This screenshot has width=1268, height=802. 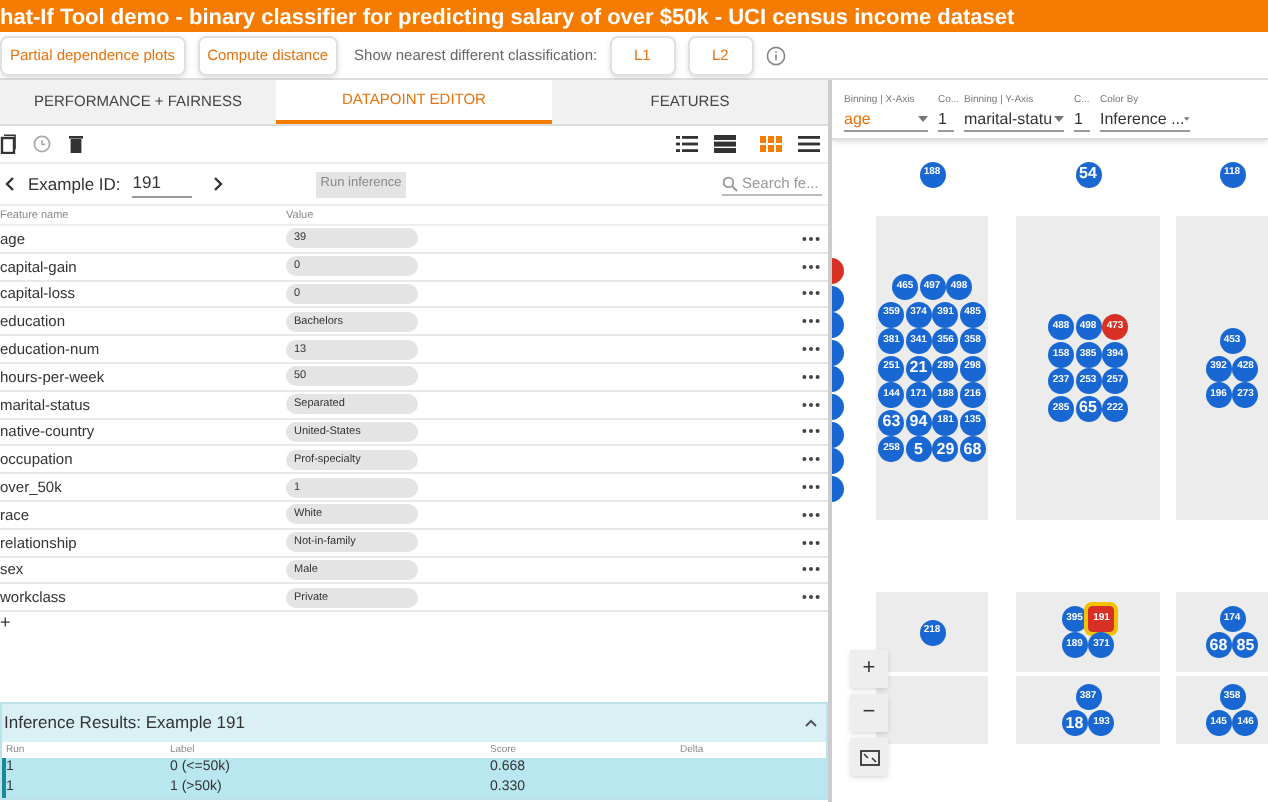 What do you see at coordinates (932, 710) in the screenshot?
I see `bin-area` at bounding box center [932, 710].